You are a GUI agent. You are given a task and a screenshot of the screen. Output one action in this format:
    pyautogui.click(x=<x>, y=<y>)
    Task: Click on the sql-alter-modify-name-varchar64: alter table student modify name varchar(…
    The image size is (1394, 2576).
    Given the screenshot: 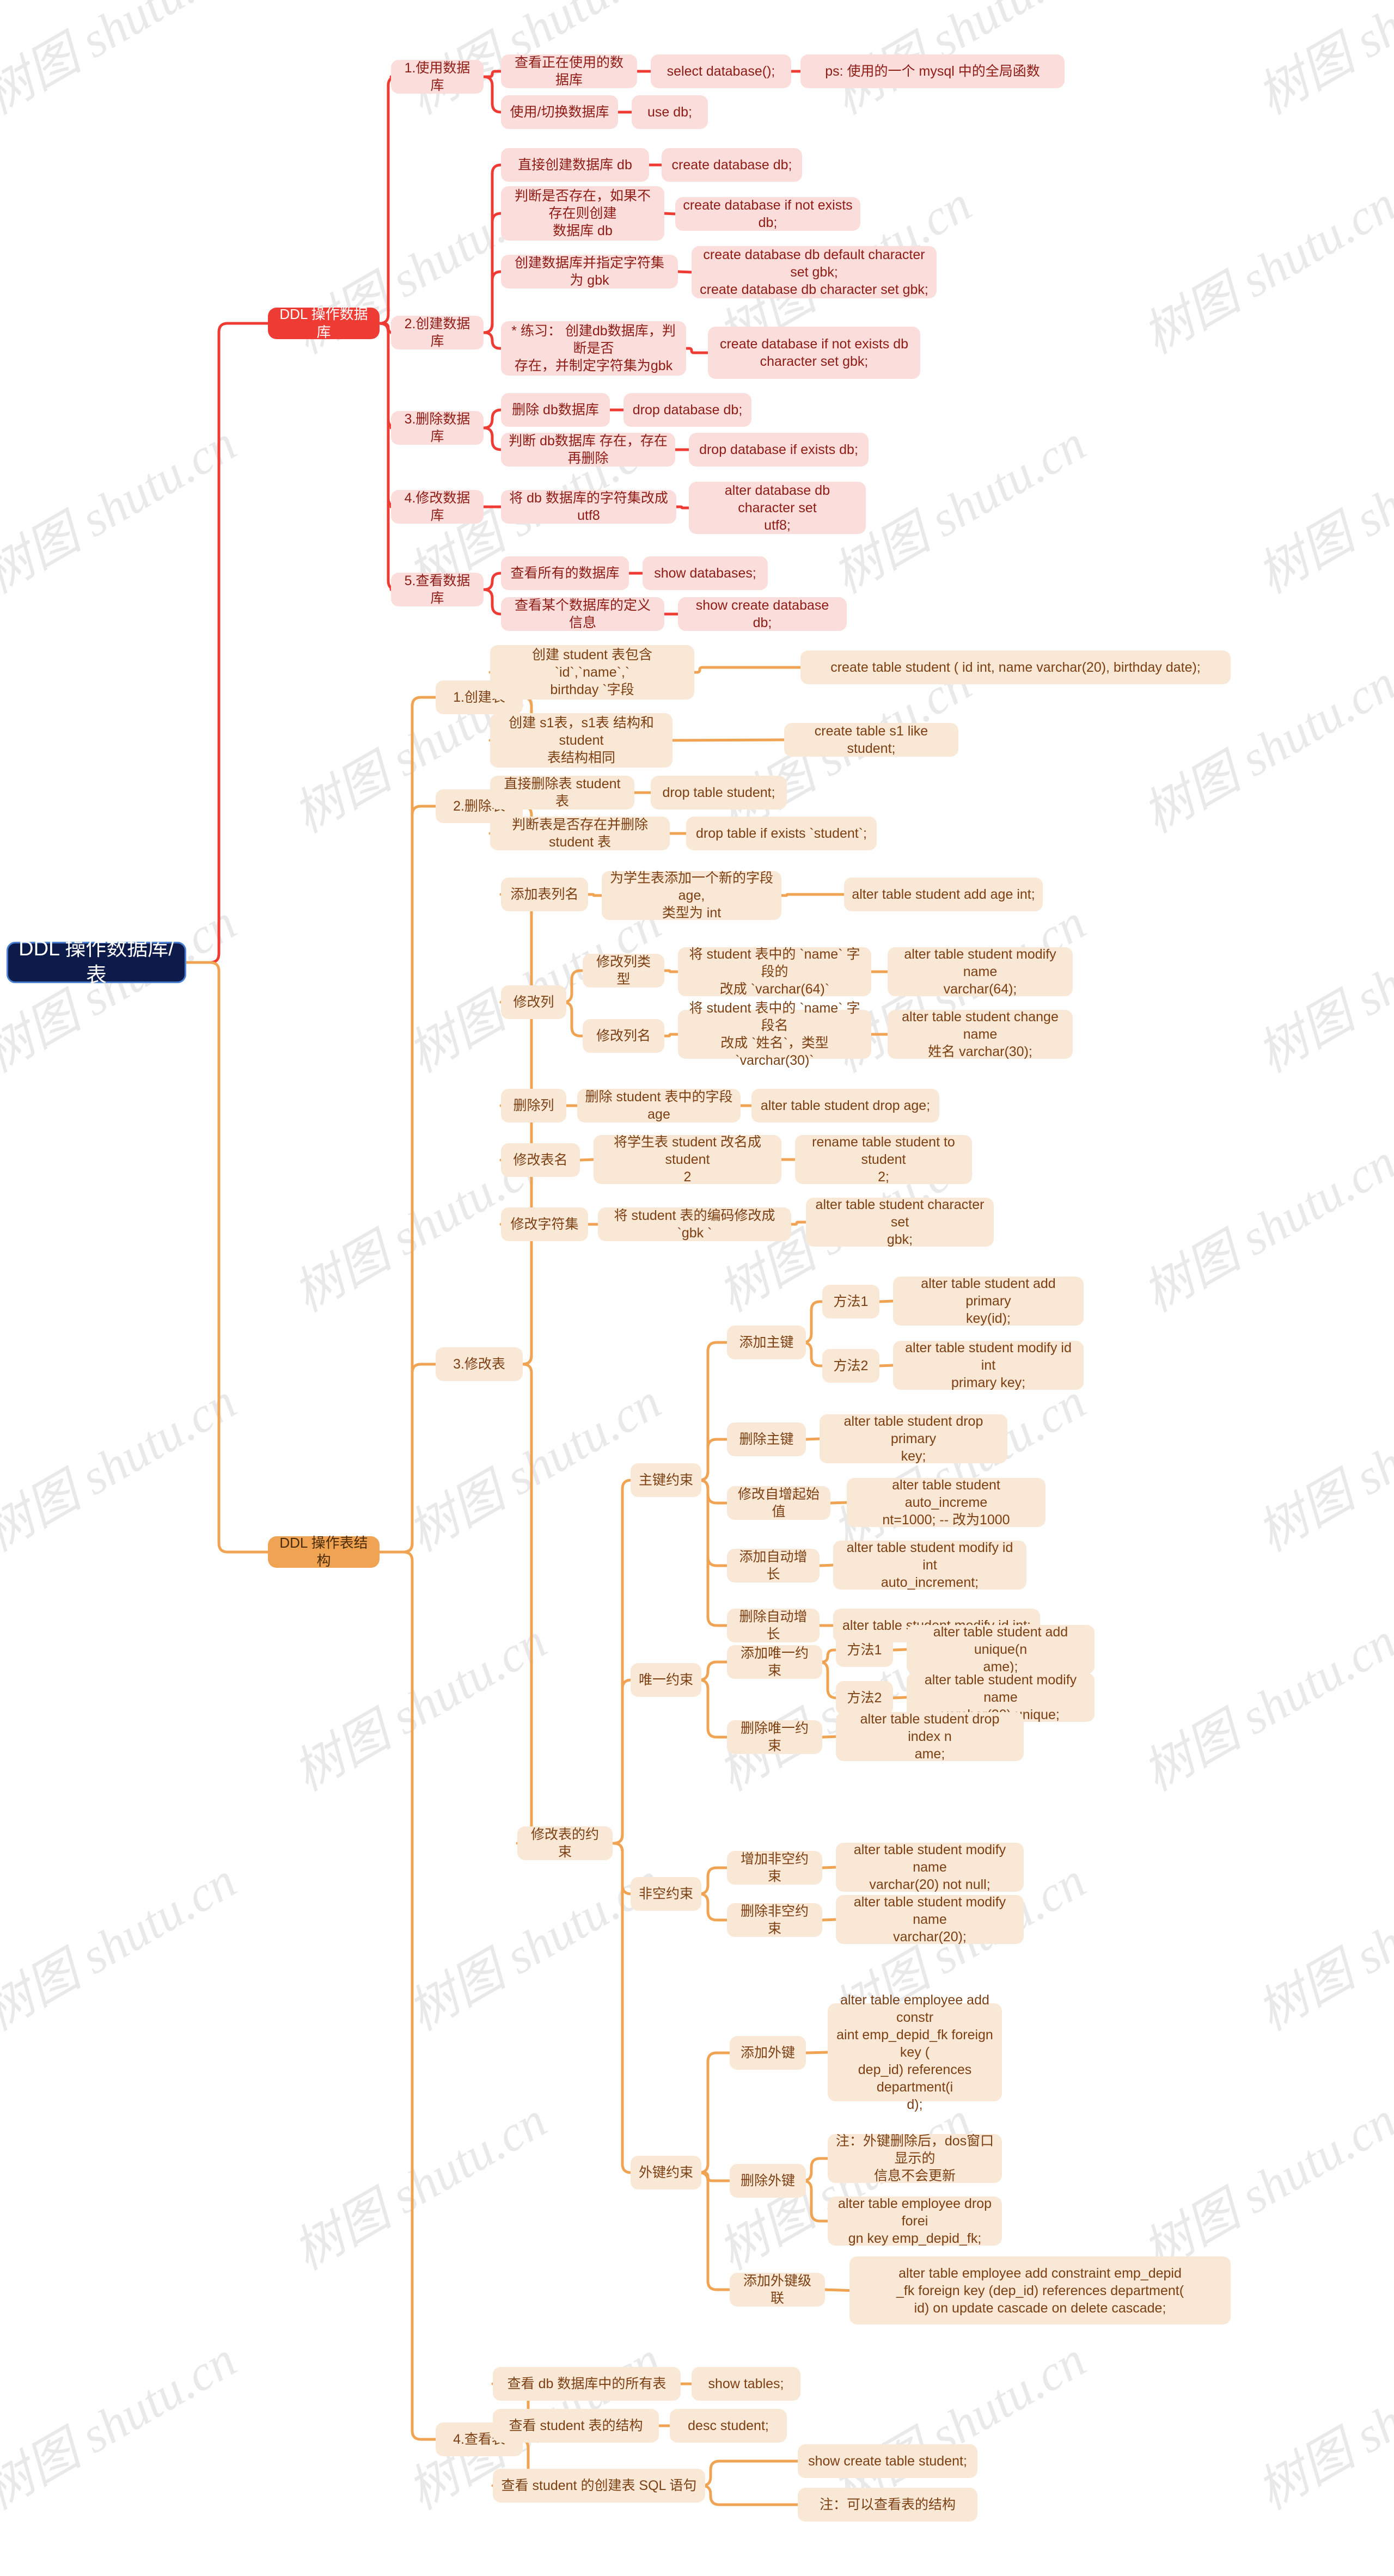 What is the action you would take?
    pyautogui.click(x=980, y=972)
    